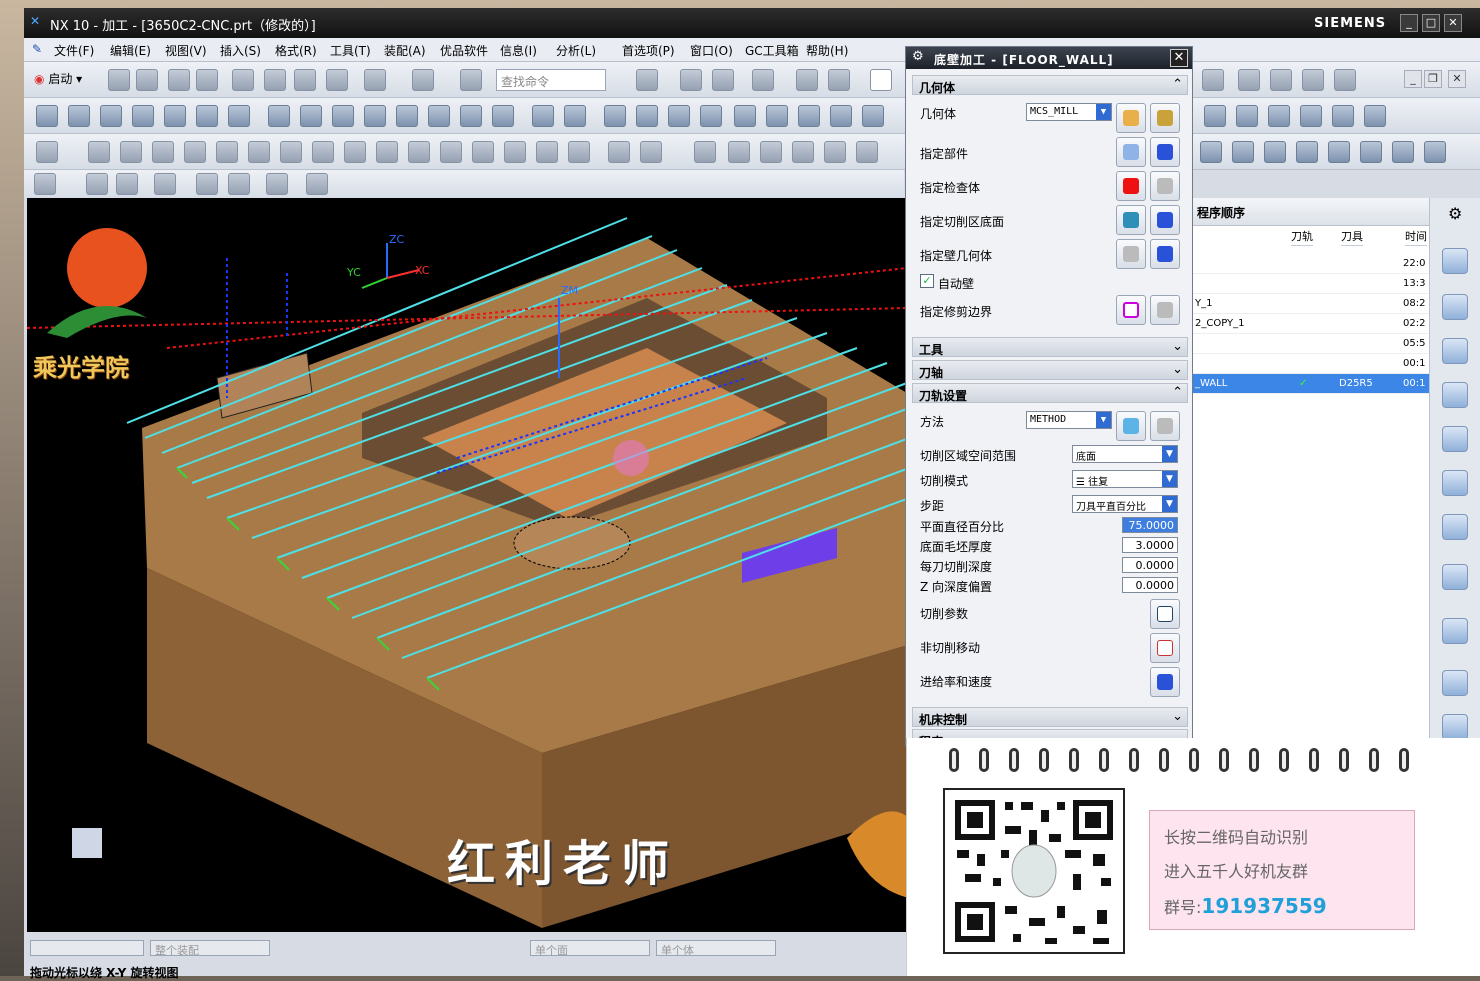 Image resolution: width=1480 pixels, height=981 pixels. What do you see at coordinates (1311, 284) in the screenshot?
I see `table-row: 13:3` at bounding box center [1311, 284].